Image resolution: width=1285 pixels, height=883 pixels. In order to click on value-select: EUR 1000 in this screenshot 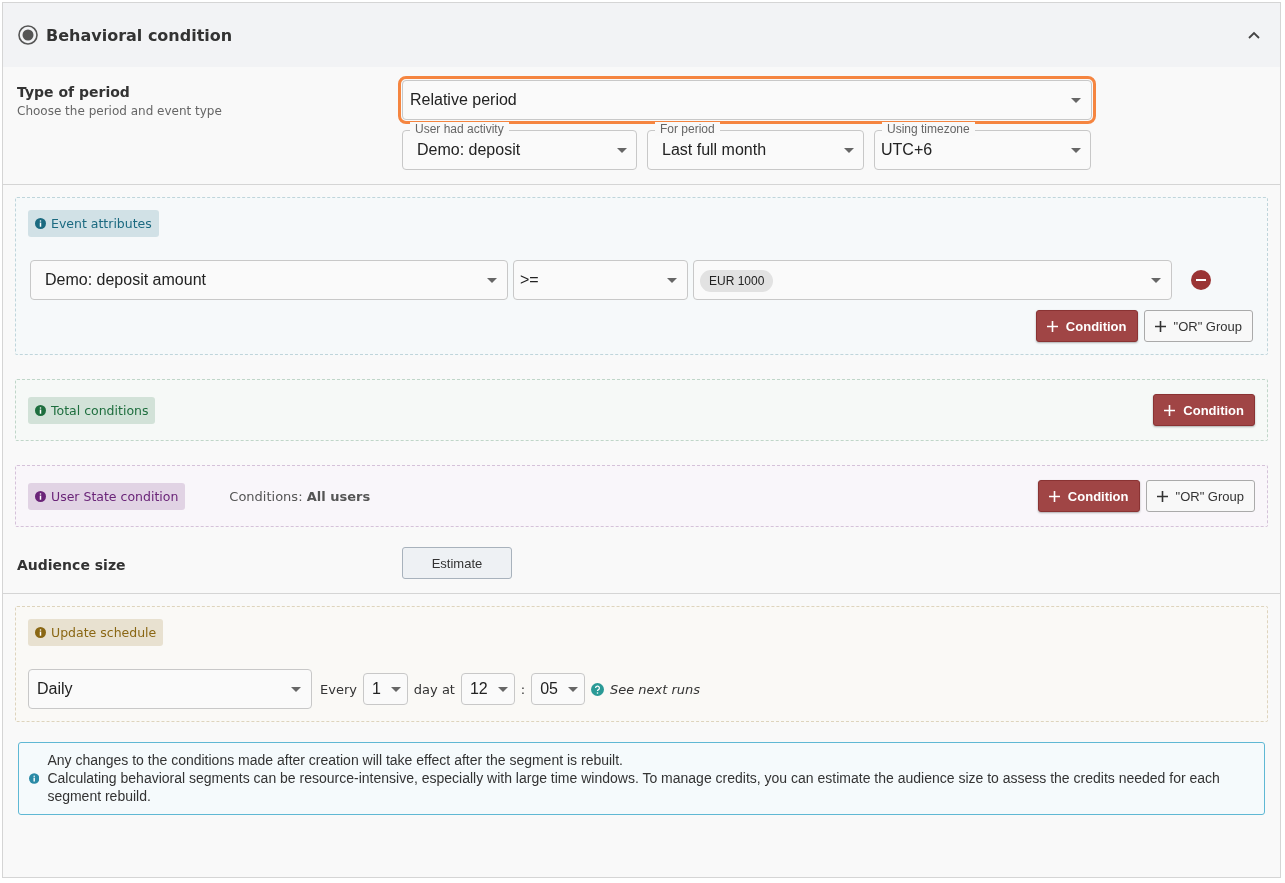, I will do `click(932, 280)`.